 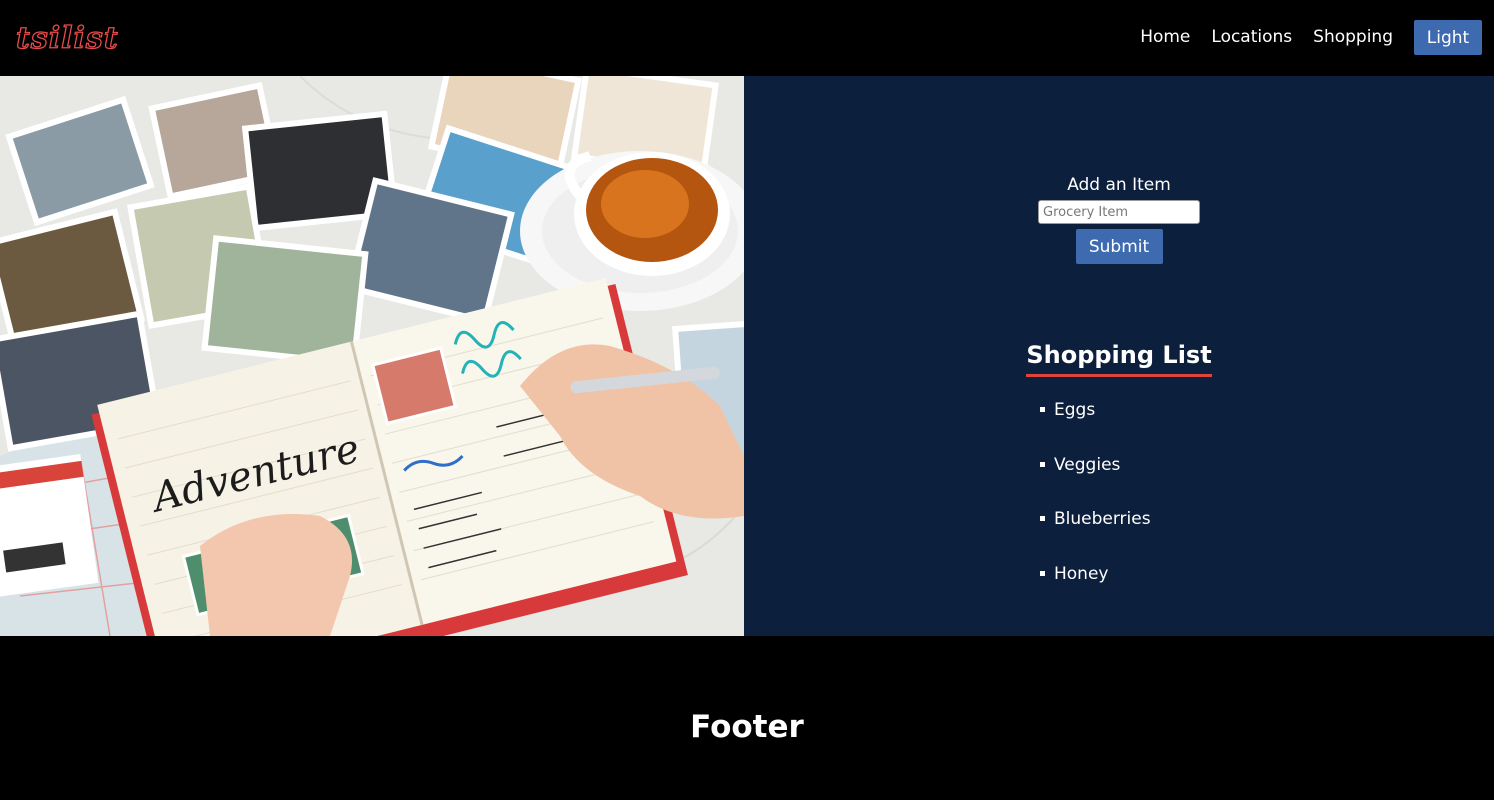 I want to click on list-item-label: Honey, so click(x=1081, y=573).